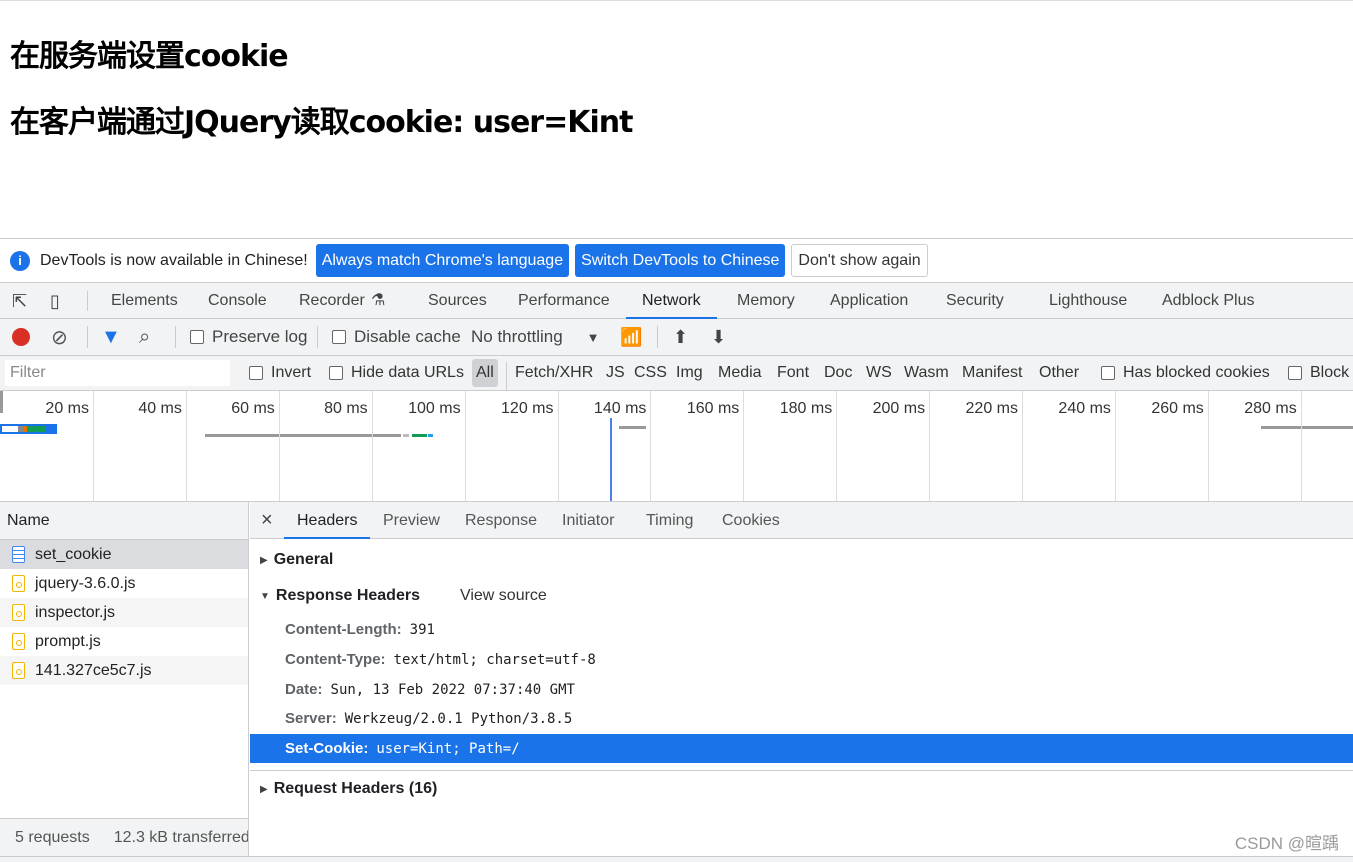  I want to click on disable-cache-checkbox: Disable cache, so click(396, 337).